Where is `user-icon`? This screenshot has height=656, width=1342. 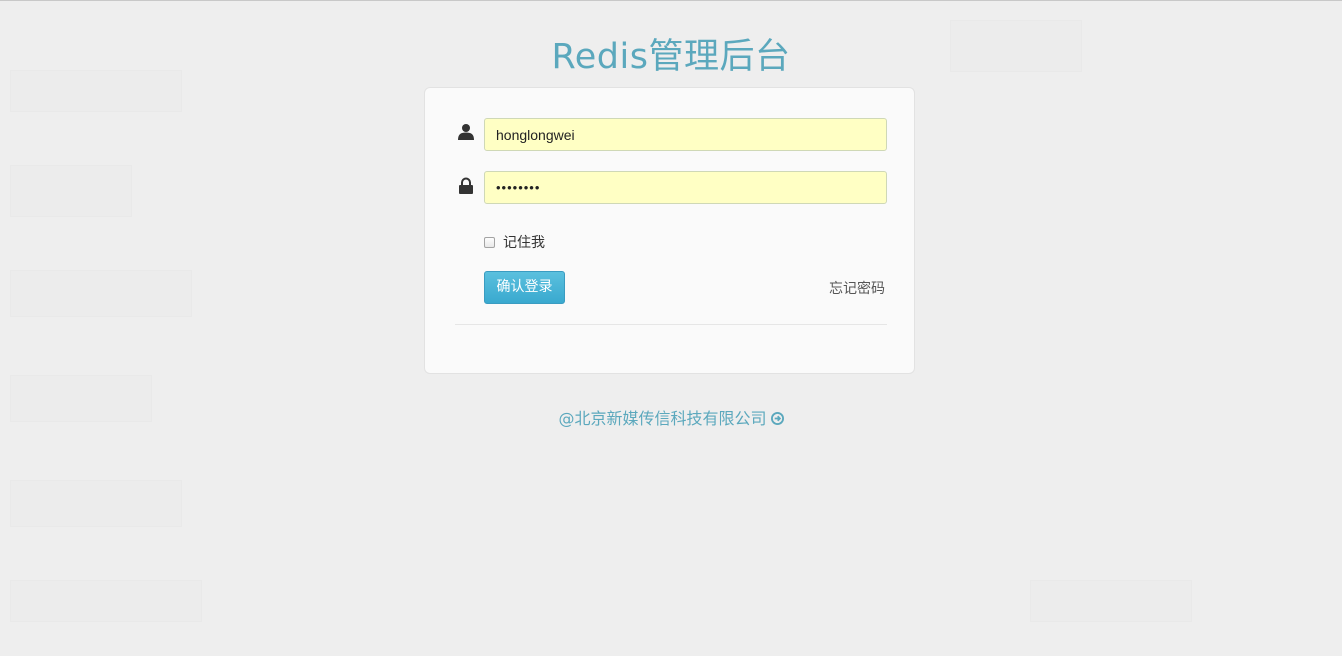
user-icon is located at coordinates (467, 133).